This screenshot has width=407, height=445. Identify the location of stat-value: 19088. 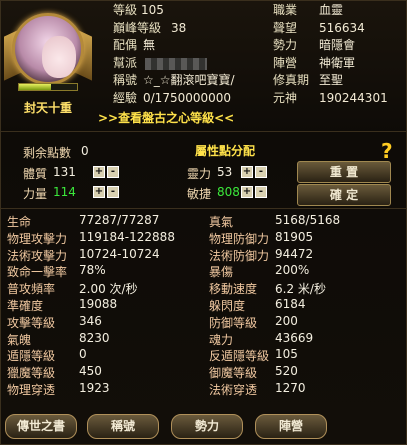
(98, 303).